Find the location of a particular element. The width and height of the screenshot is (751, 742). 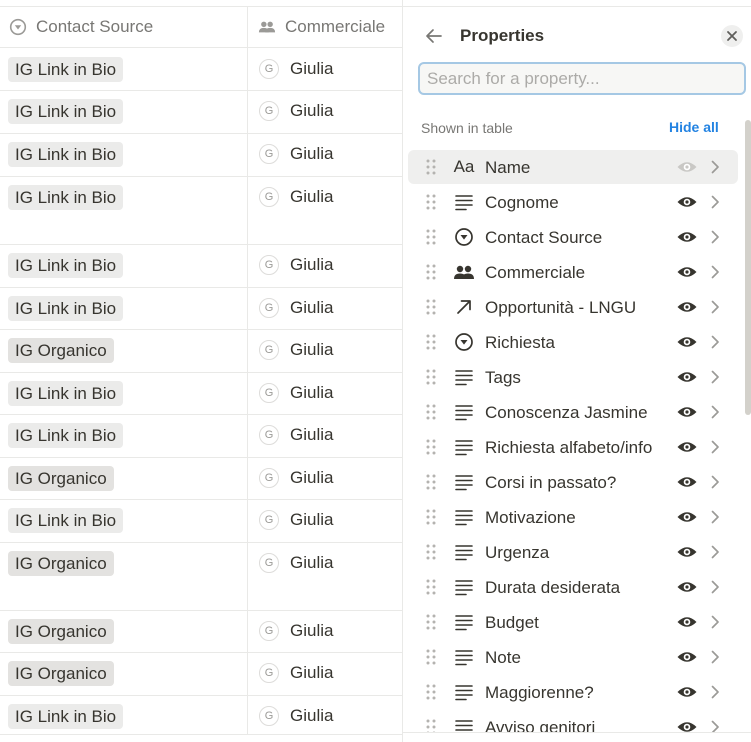

property-item: Aa Name is located at coordinates (573, 167).